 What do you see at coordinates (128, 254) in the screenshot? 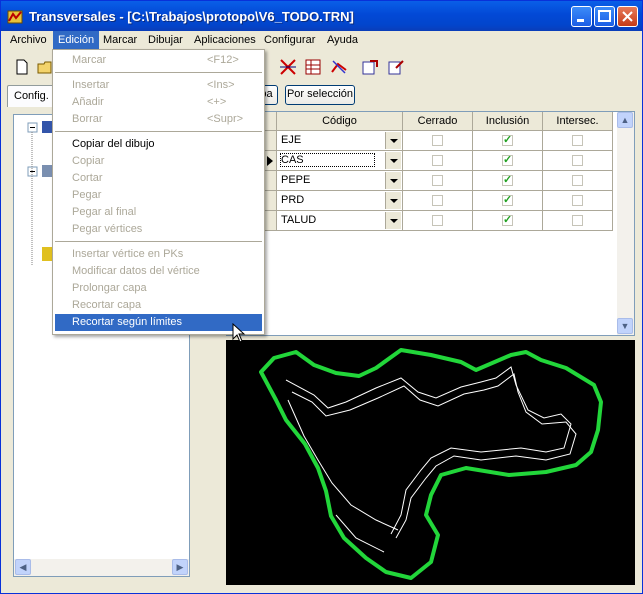
I see `menu-item-label: Insertar vértice en PKs` at bounding box center [128, 254].